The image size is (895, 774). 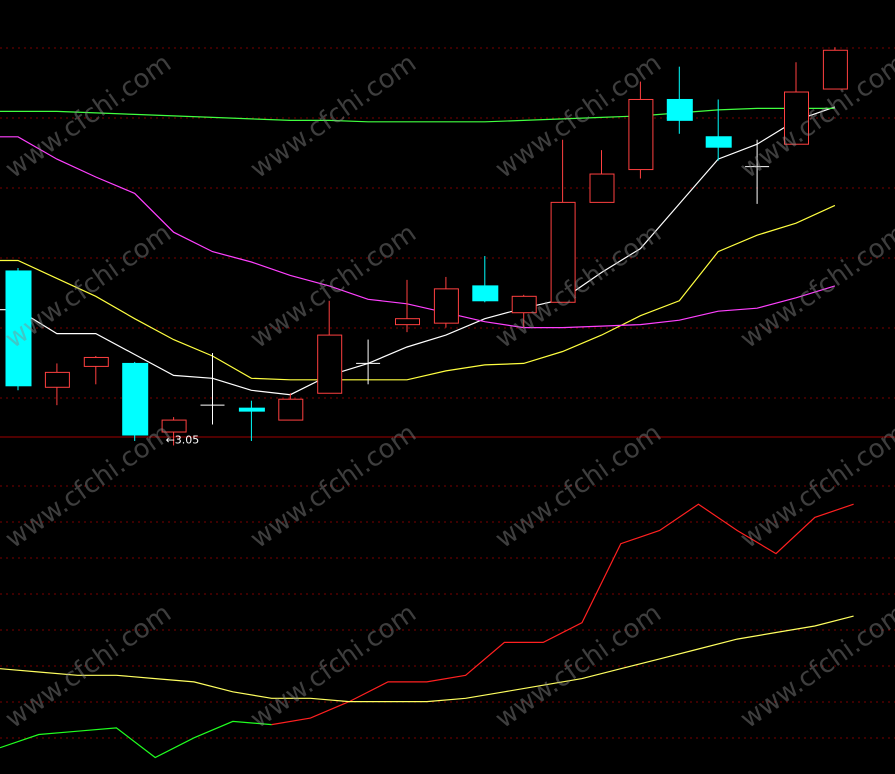 What do you see at coordinates (136, 739) in the screenshot?
I see `oscillator-line-green` at bounding box center [136, 739].